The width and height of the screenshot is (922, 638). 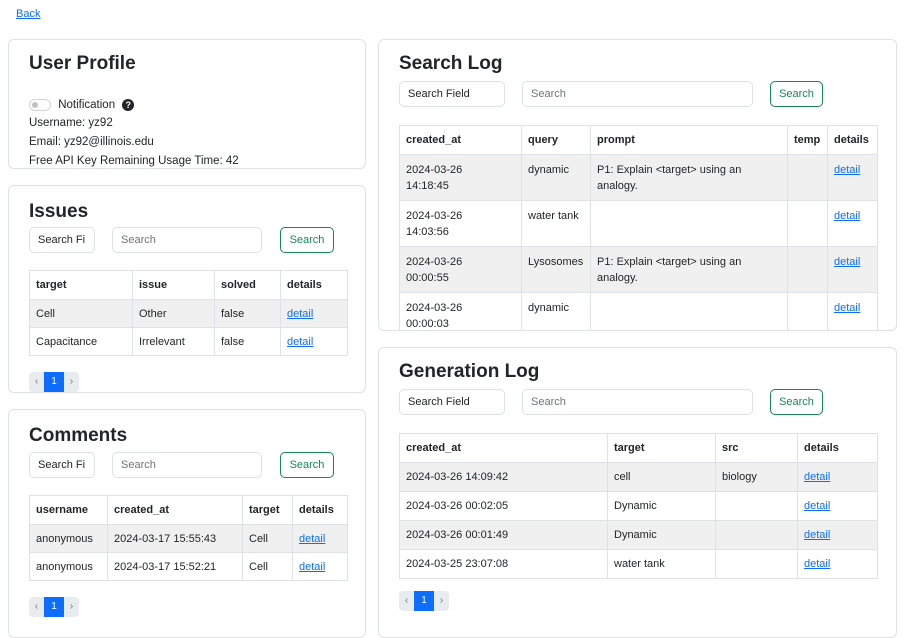 I want to click on generation-log-search-input: Search, so click(x=637, y=402).